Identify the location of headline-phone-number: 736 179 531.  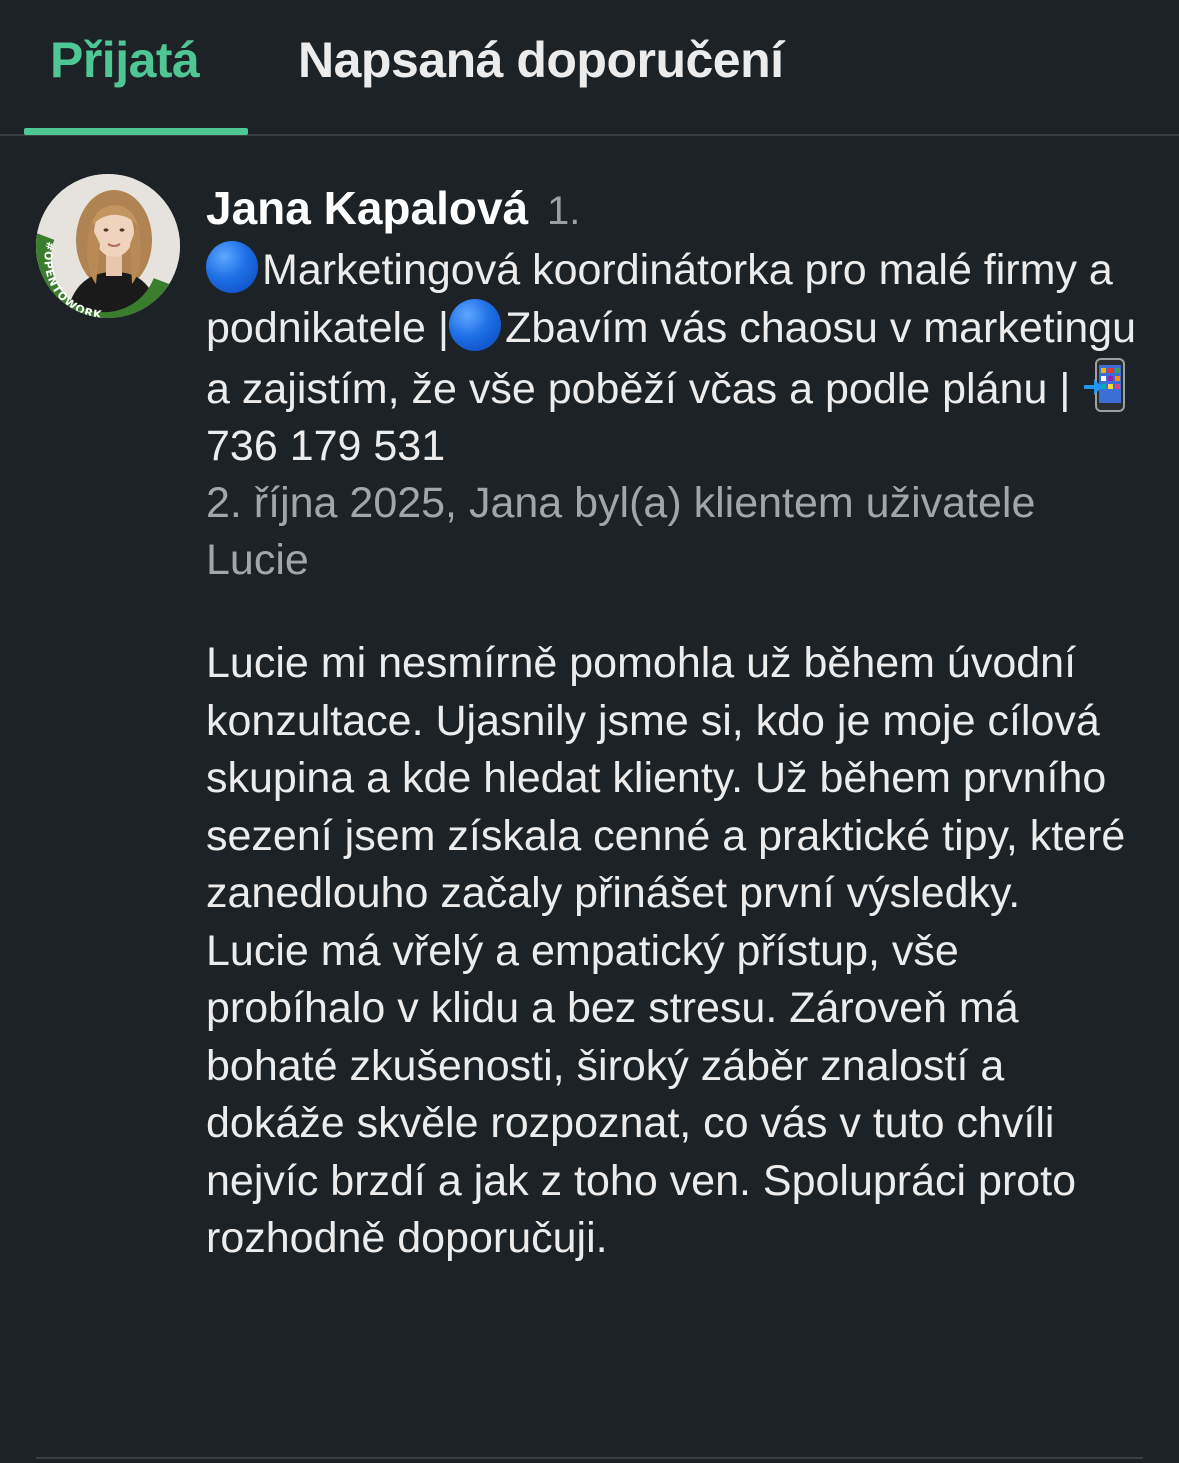
(326, 446).